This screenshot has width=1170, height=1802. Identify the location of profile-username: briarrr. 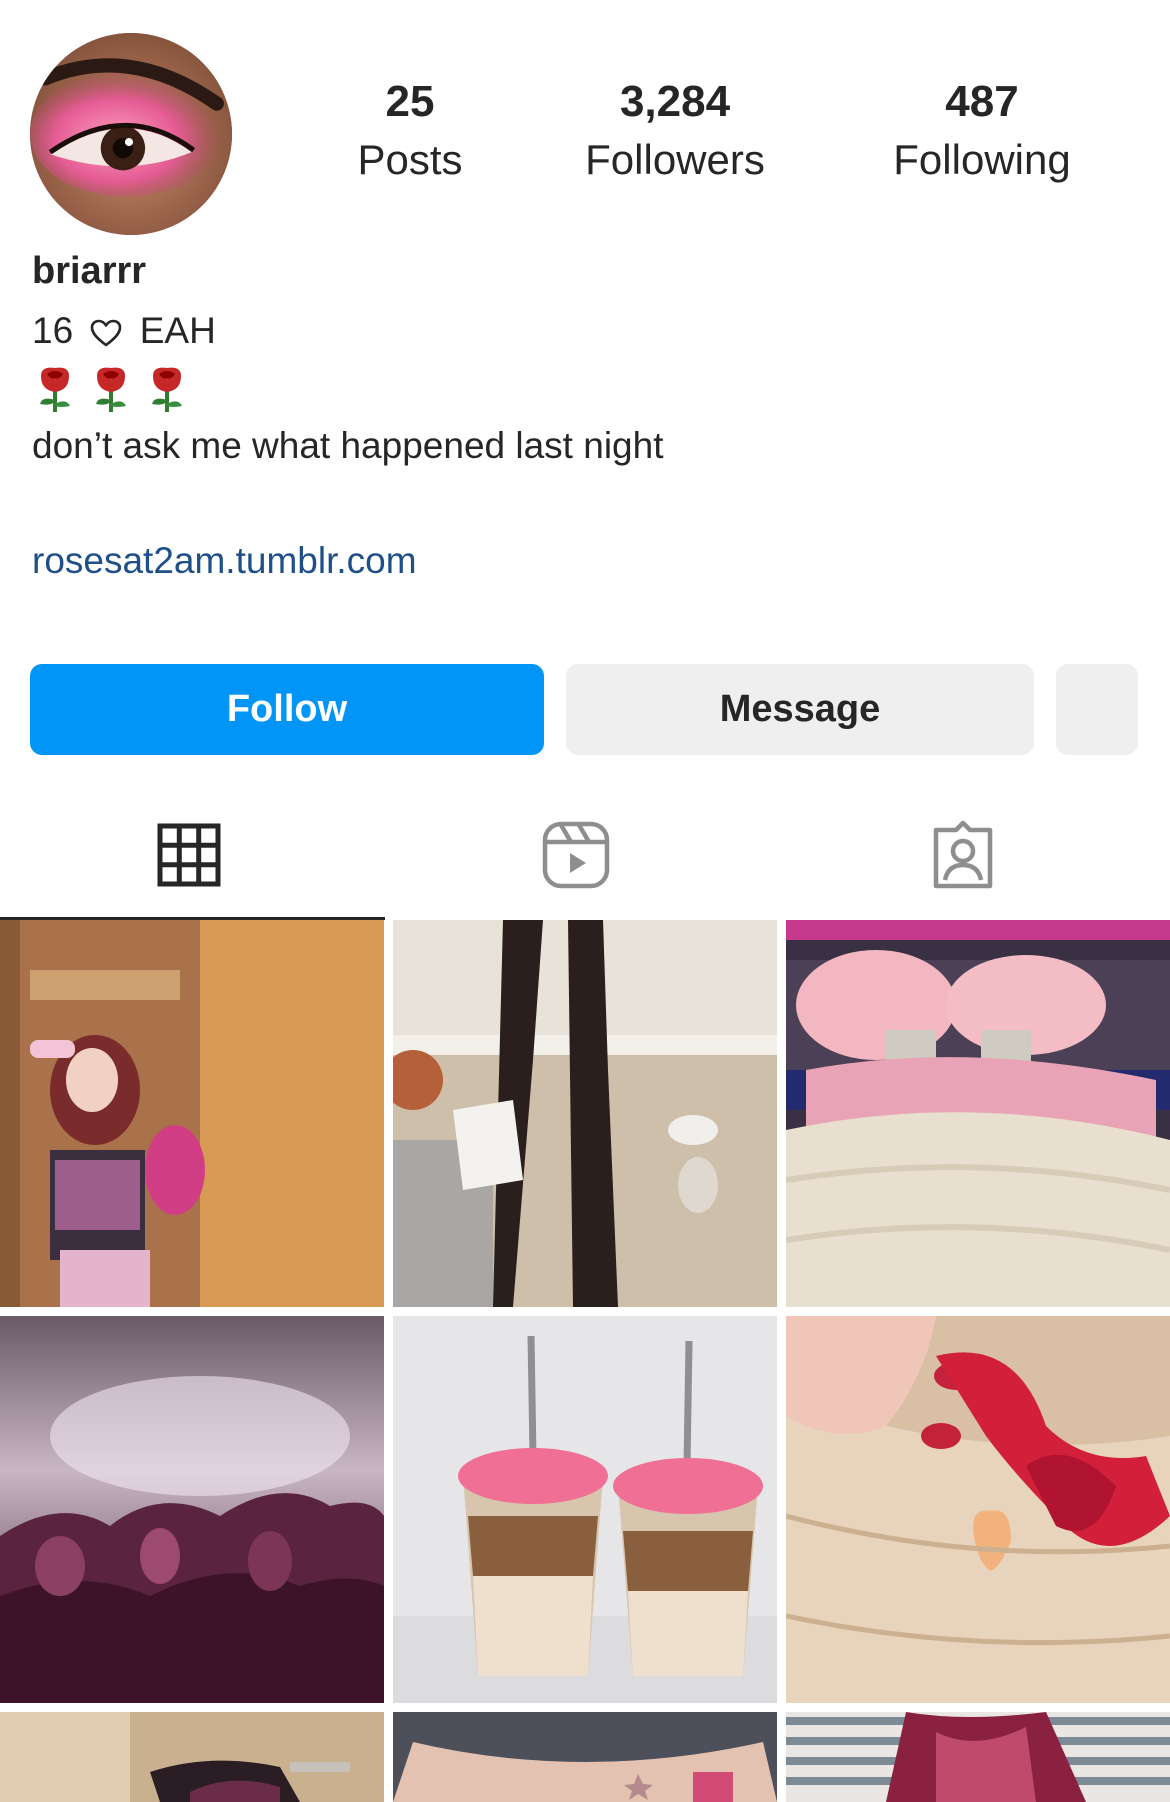
(89, 271).